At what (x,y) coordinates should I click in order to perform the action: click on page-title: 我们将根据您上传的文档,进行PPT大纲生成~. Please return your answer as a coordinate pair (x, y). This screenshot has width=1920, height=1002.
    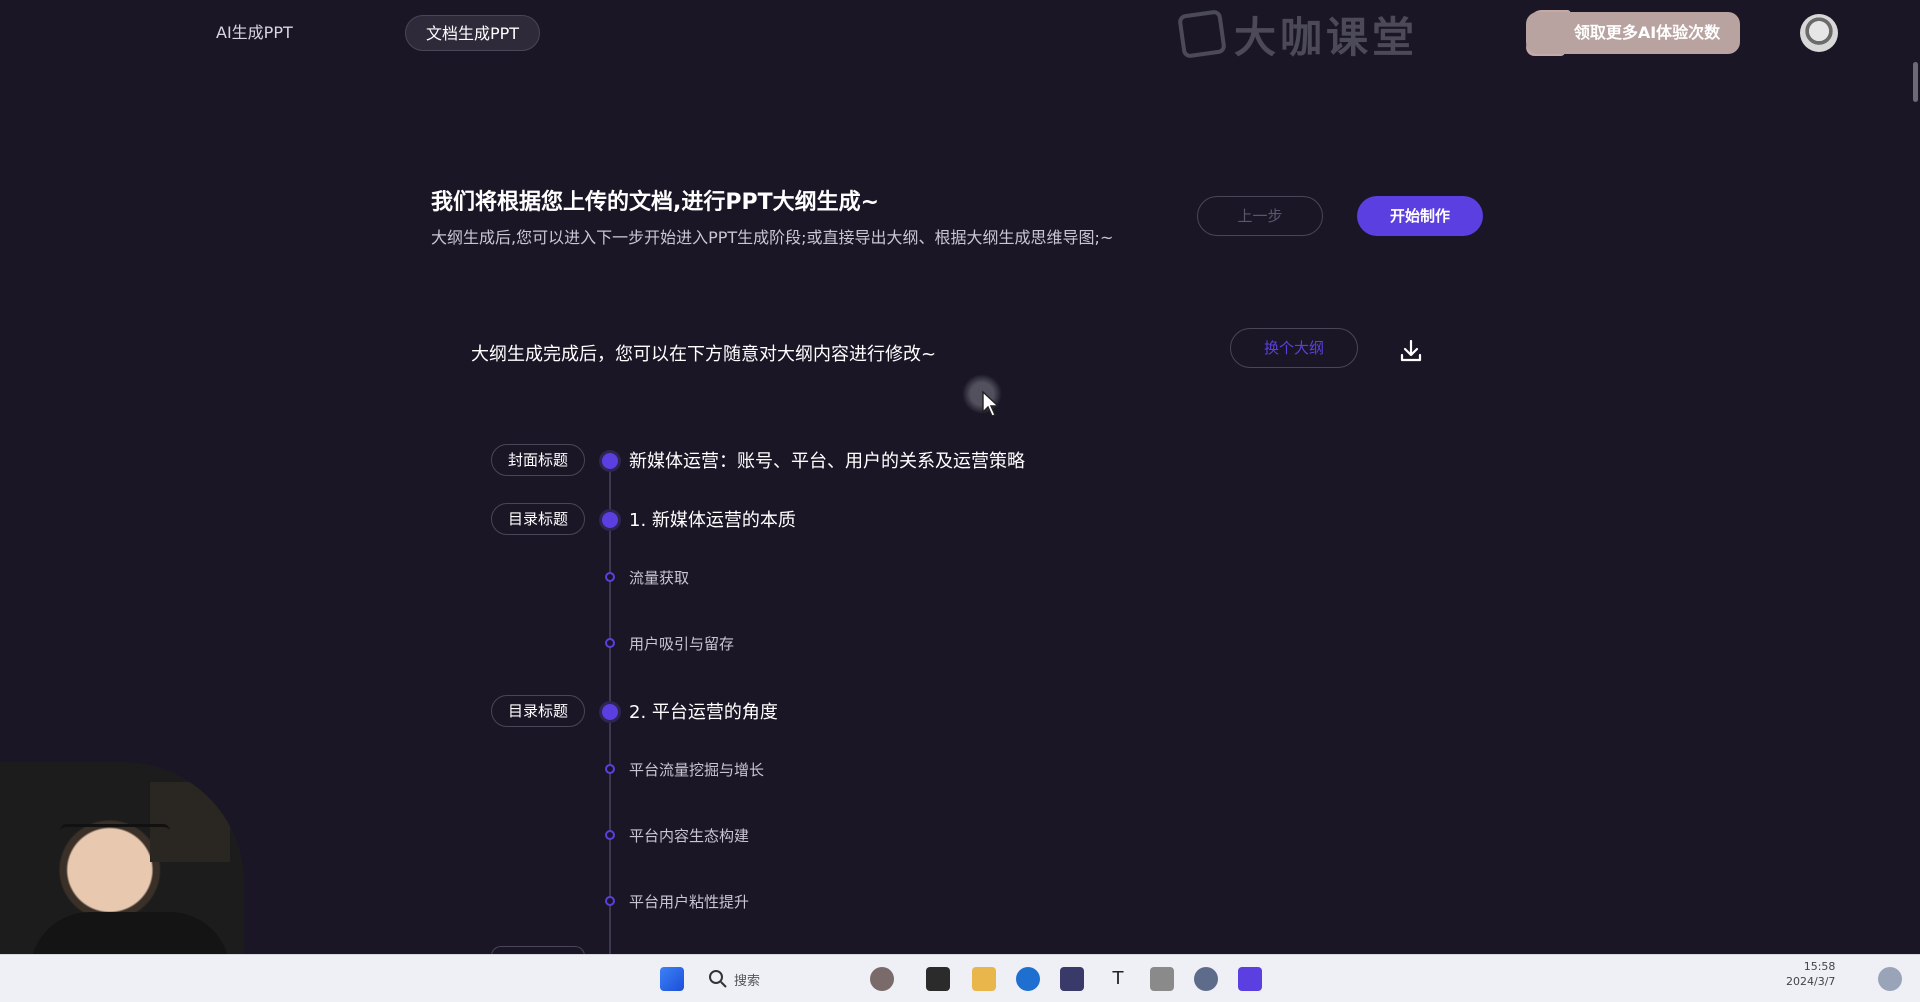
    Looking at the image, I should click on (655, 202).